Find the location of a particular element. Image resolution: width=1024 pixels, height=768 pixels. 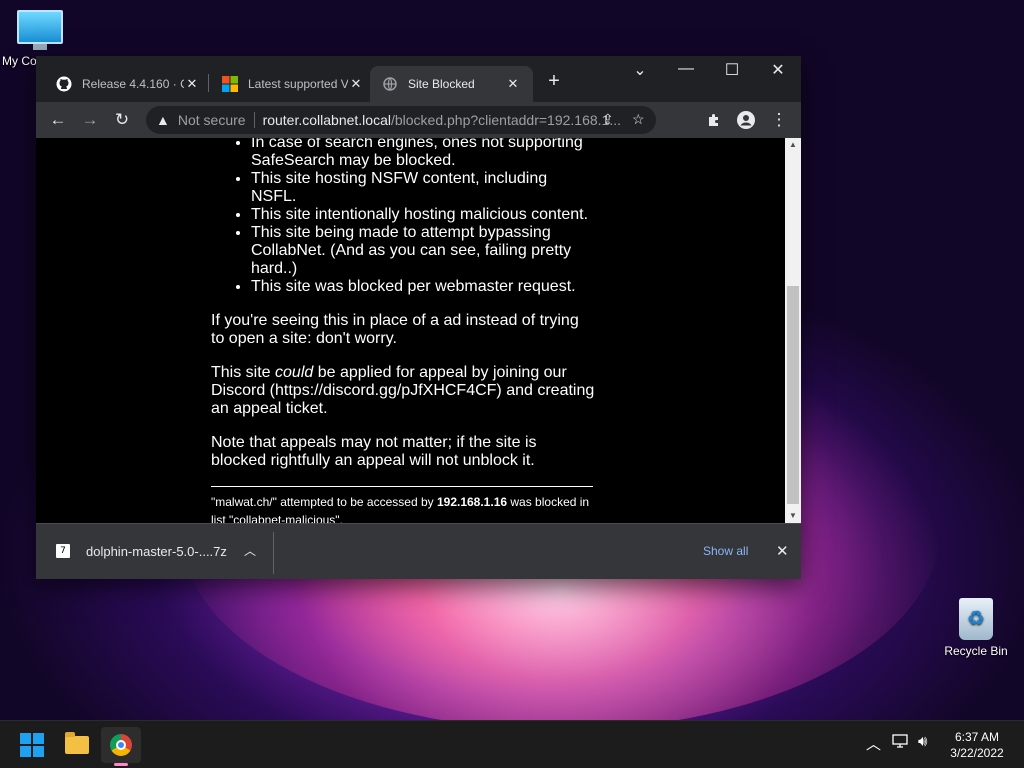

chrome-icon is located at coordinates (121, 745).